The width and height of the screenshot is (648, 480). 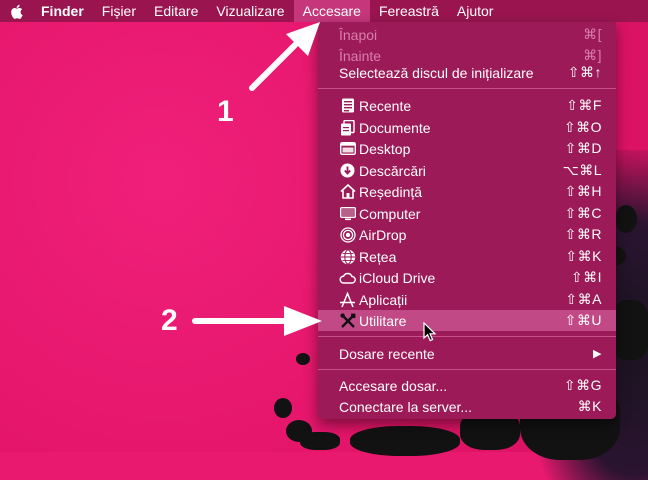 What do you see at coordinates (467, 320) in the screenshot?
I see `menu-item-utilitare: Utilitare ⇧⌘U` at bounding box center [467, 320].